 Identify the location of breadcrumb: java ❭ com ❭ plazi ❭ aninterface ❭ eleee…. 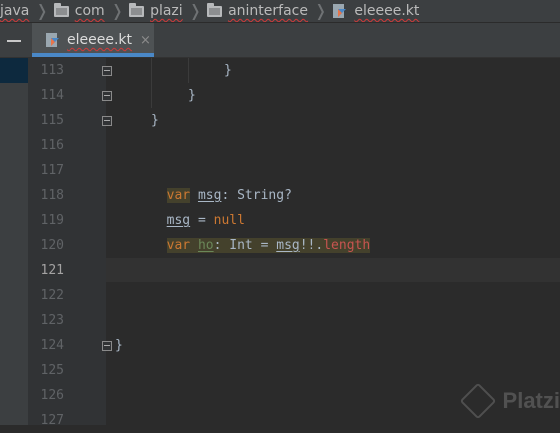
(280, 11).